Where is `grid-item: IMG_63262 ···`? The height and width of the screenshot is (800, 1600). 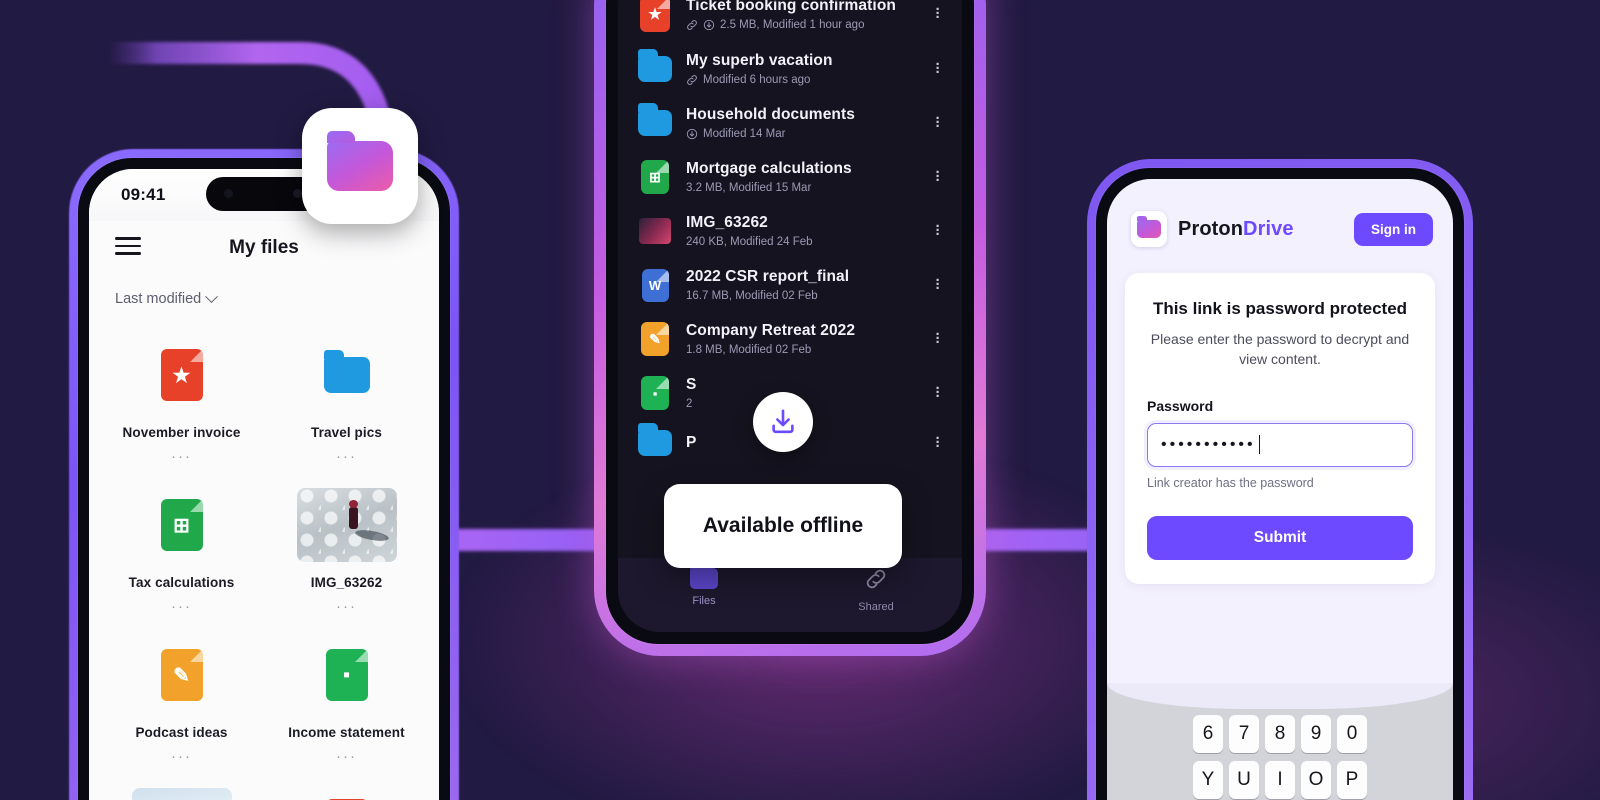
grid-item: IMG_63262 ··· is located at coordinates (346, 548).